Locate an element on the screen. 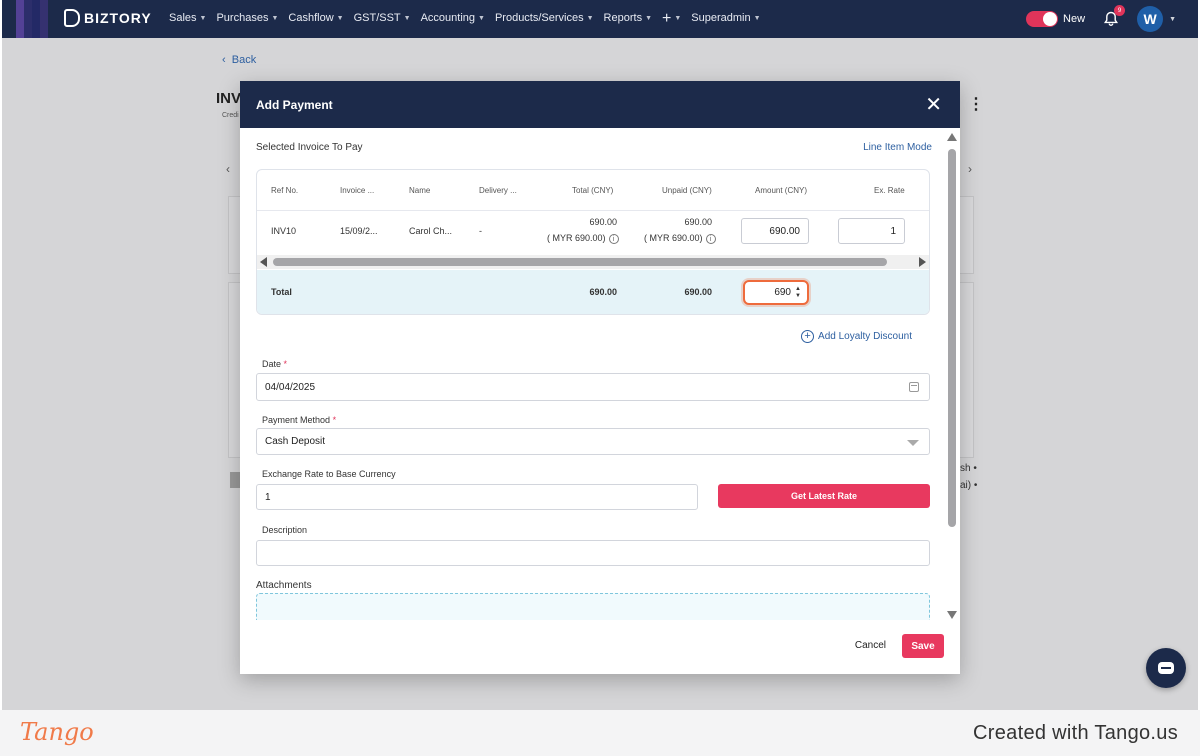 Image resolution: width=1200 pixels, height=756 pixels. ex-rate-input: 1 is located at coordinates (871, 231).